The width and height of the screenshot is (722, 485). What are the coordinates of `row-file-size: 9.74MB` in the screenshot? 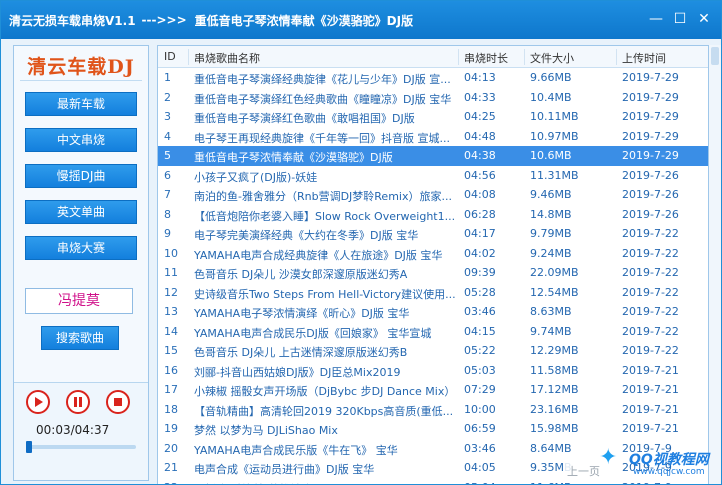 It's located at (551, 331).